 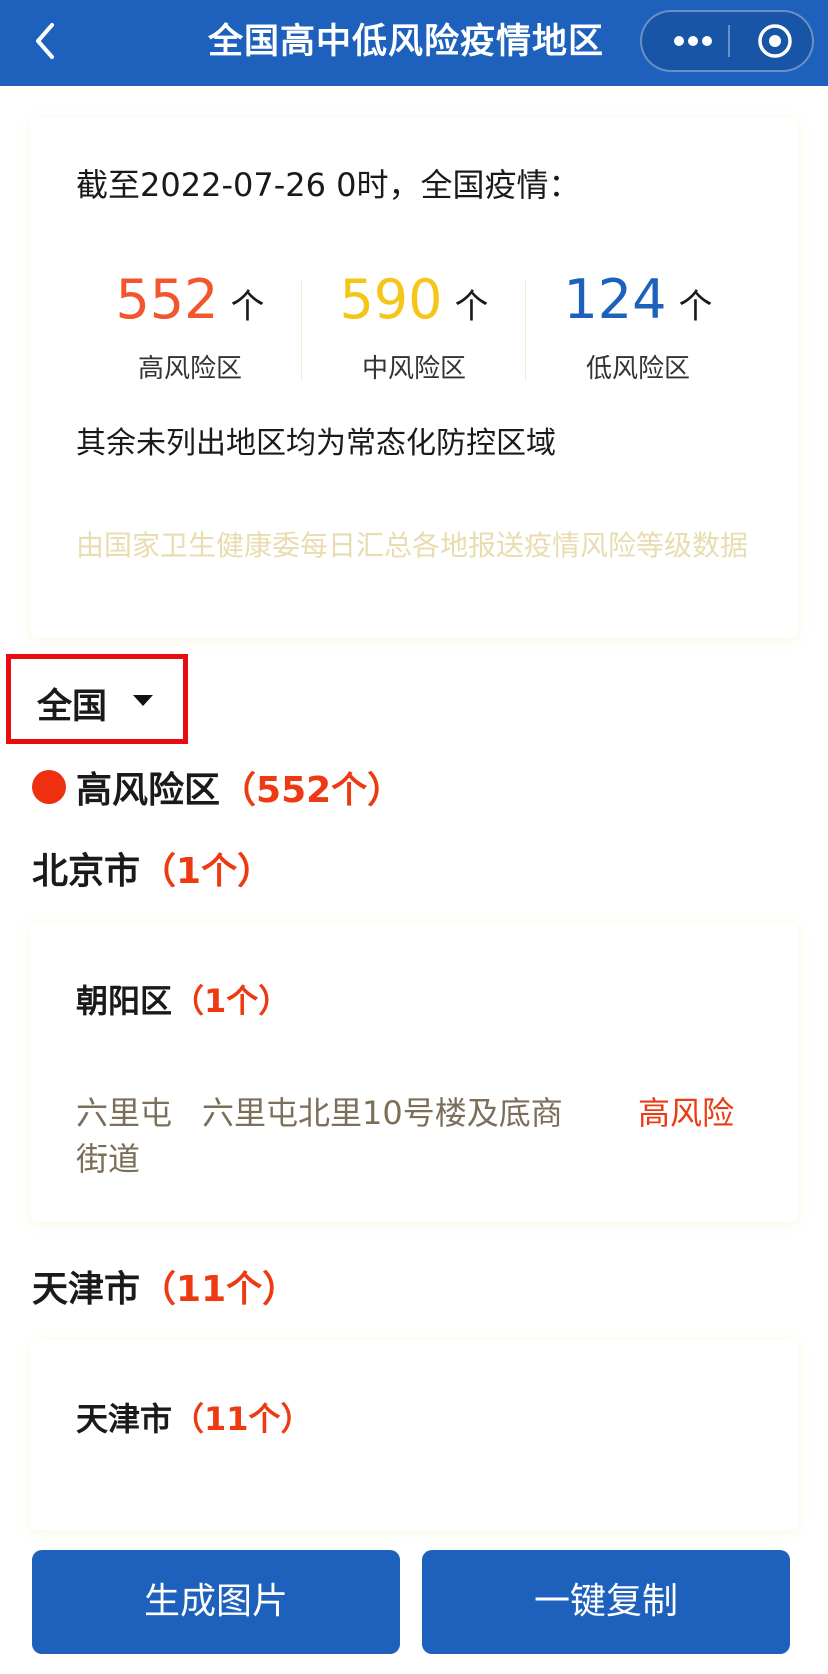 What do you see at coordinates (231, 1001) in the screenshot?
I see `district-count: （1个）` at bounding box center [231, 1001].